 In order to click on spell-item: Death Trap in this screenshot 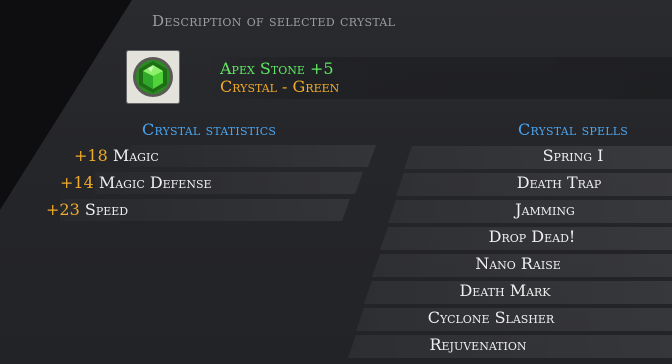, I will do `click(559, 182)`.